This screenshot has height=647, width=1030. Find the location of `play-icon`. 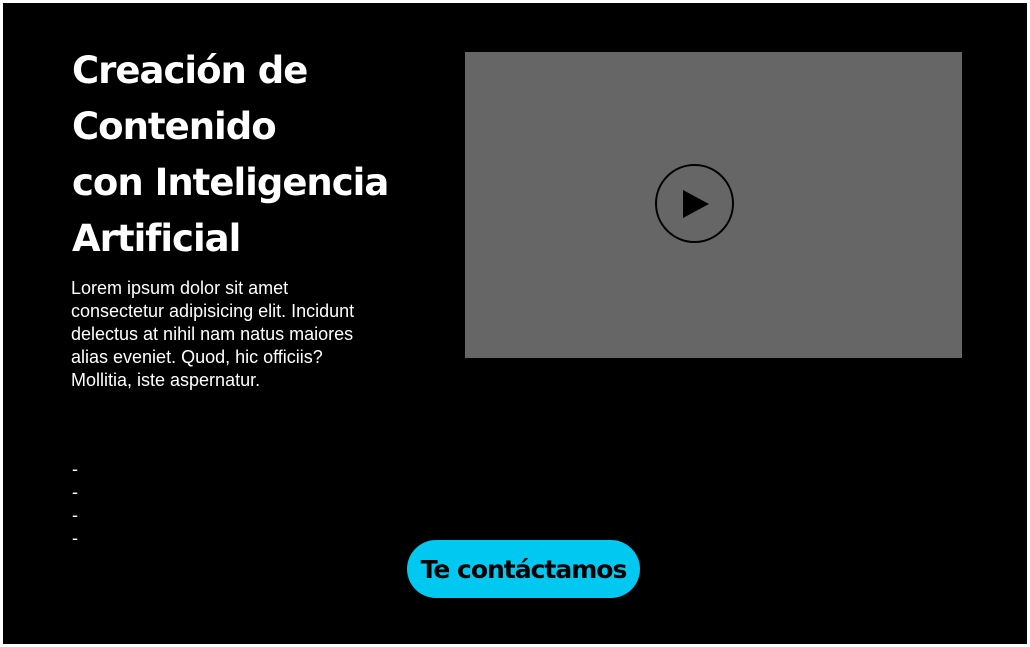

play-icon is located at coordinates (695, 203).